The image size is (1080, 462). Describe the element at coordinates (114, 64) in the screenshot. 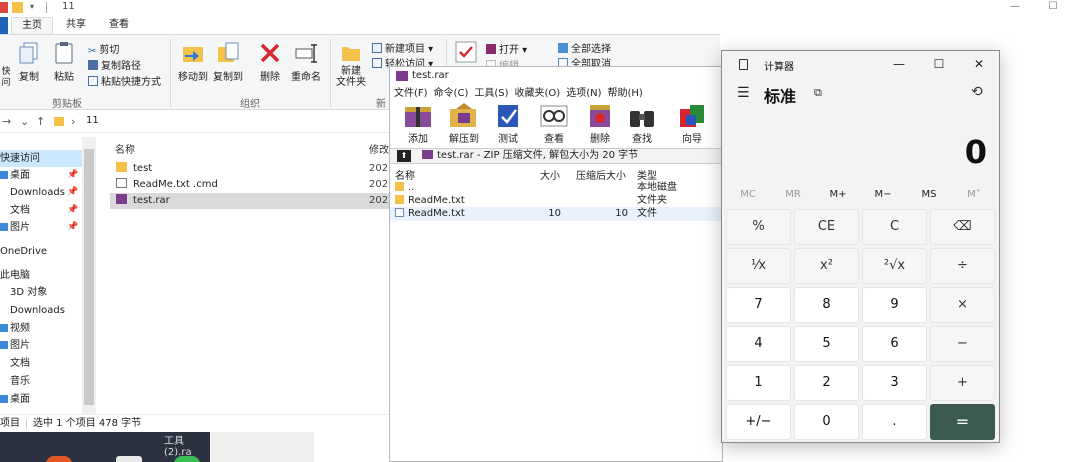

I see `copy-path-button: 复制路径` at that location.